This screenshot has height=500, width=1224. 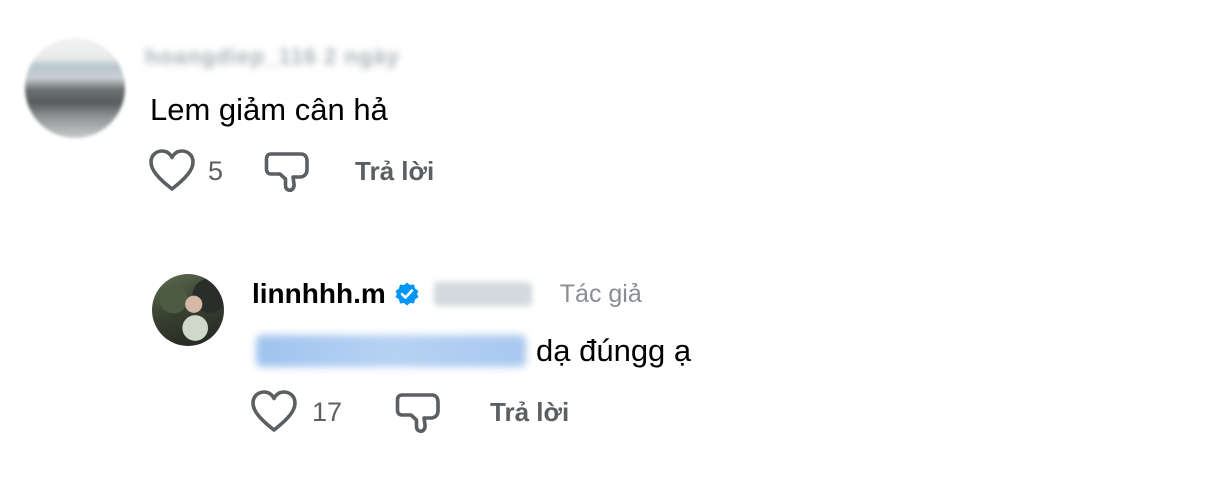 I want to click on like-count: 17, so click(x=327, y=411).